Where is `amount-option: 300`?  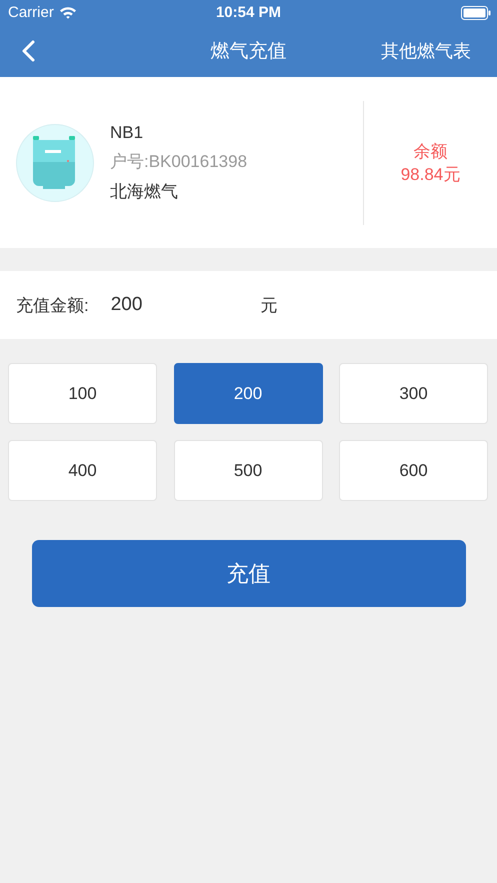
amount-option: 300 is located at coordinates (413, 393).